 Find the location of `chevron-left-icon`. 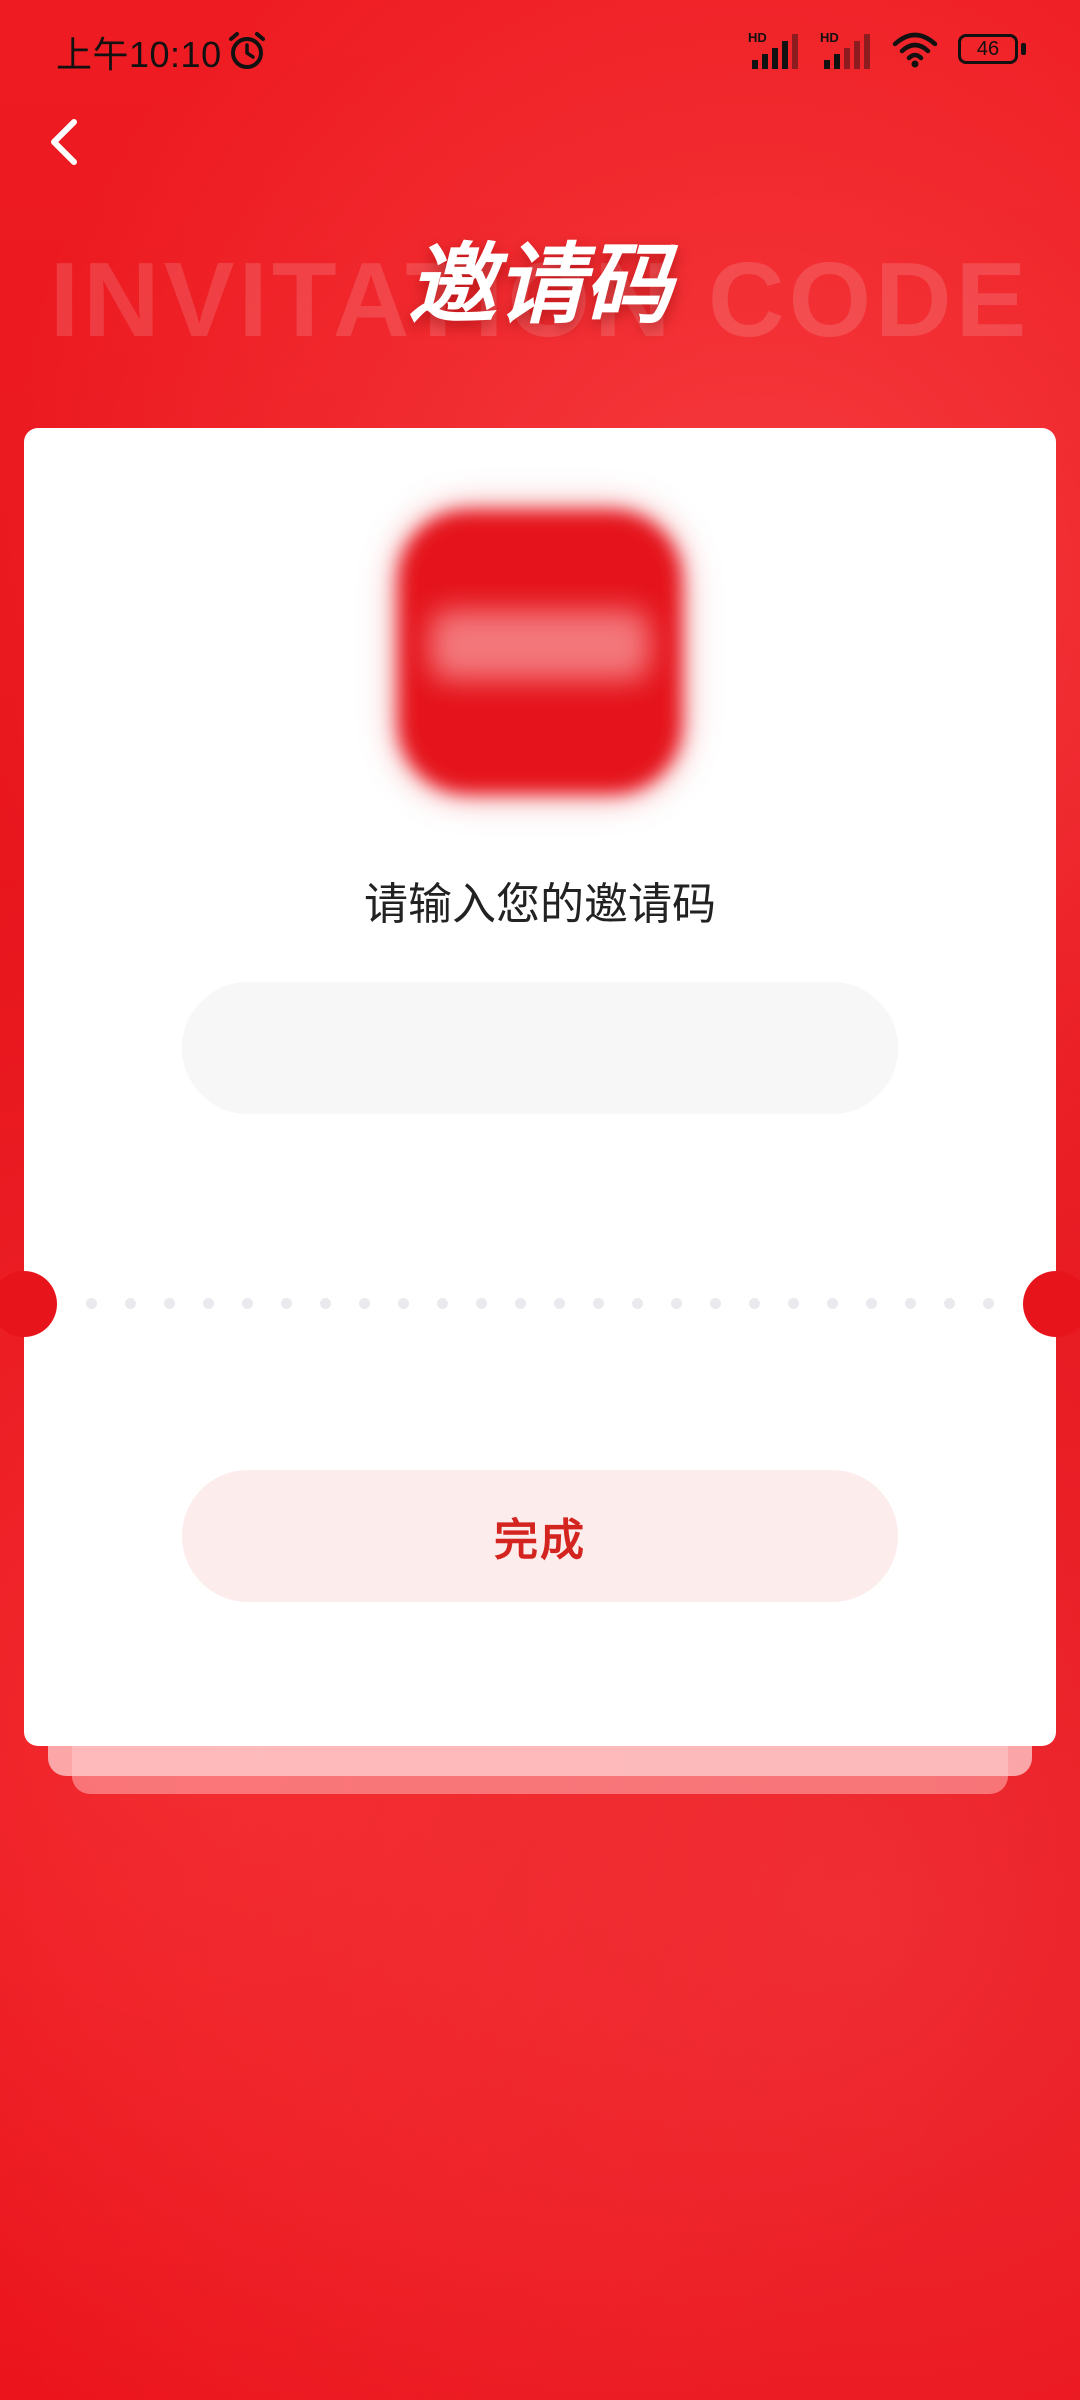

chevron-left-icon is located at coordinates (64, 142).